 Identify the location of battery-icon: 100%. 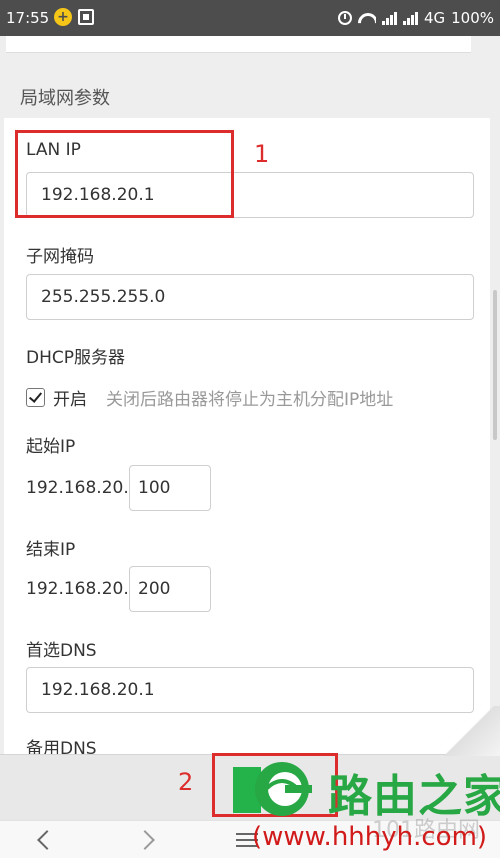
(472, 18).